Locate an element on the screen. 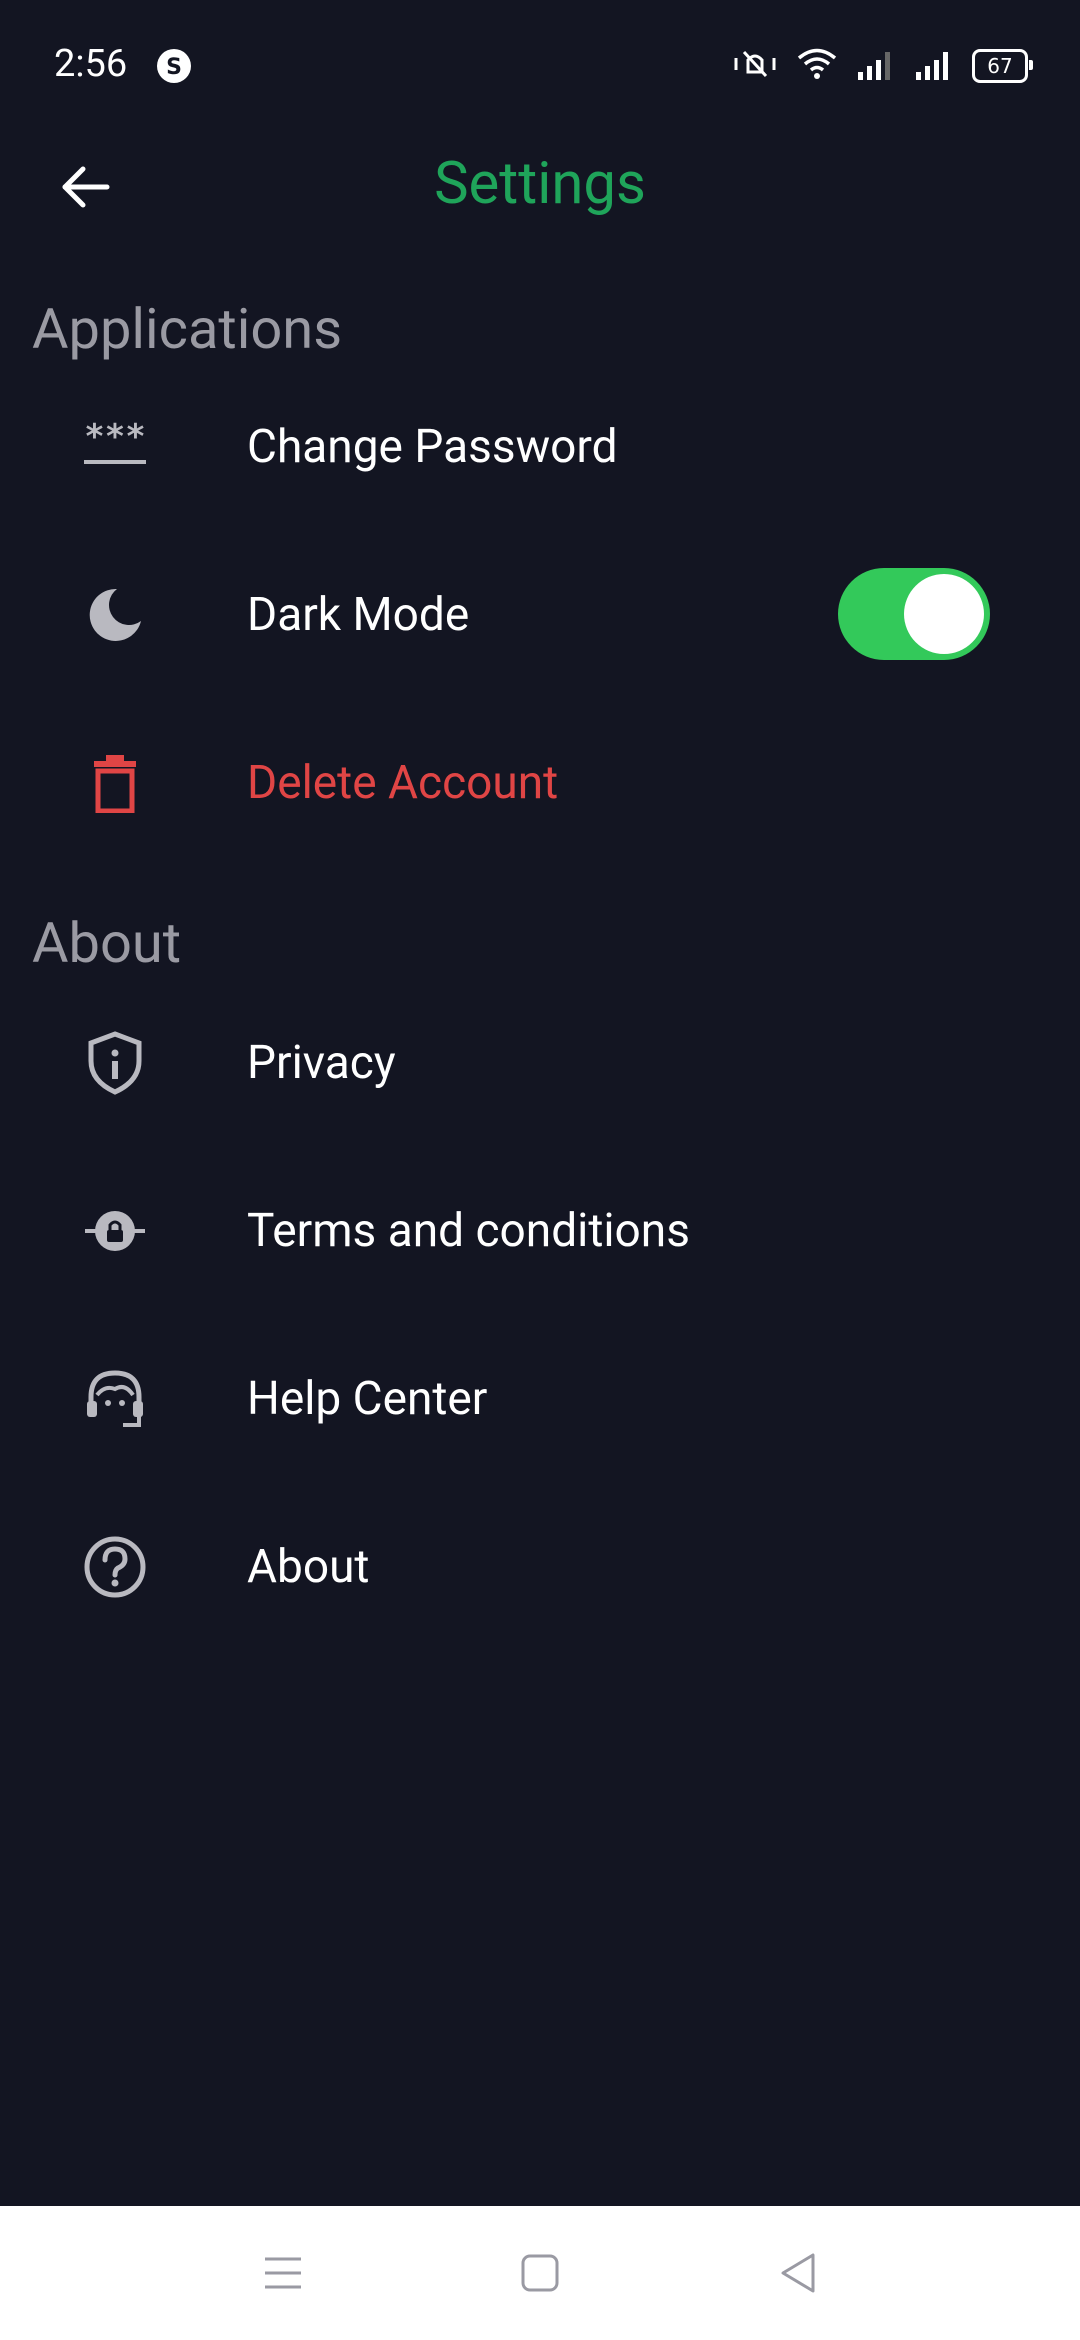 The width and height of the screenshot is (1080, 2340). support-agent-icon is located at coordinates (115, 1399).